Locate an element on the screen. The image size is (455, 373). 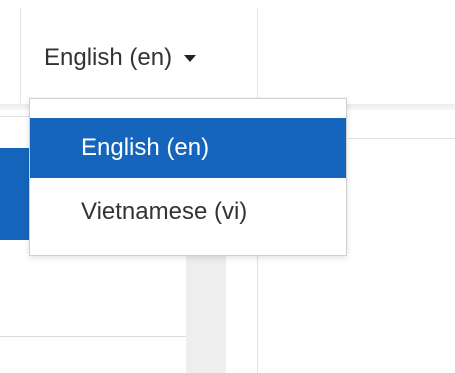
caret-down-icon is located at coordinates (190, 58).